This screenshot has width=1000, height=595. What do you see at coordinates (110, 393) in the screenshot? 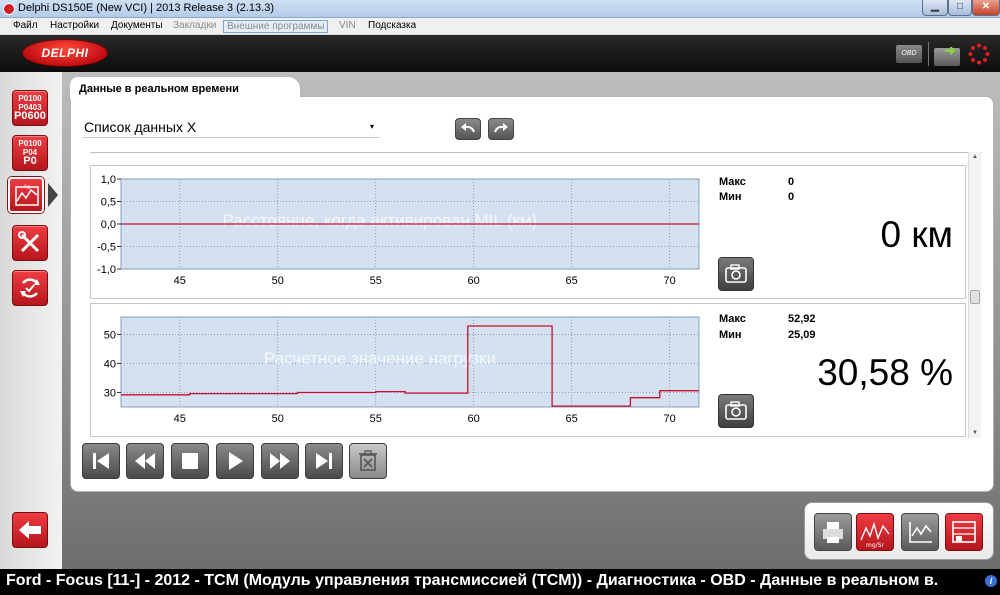
I see `y-tick-label: 30` at bounding box center [110, 393].